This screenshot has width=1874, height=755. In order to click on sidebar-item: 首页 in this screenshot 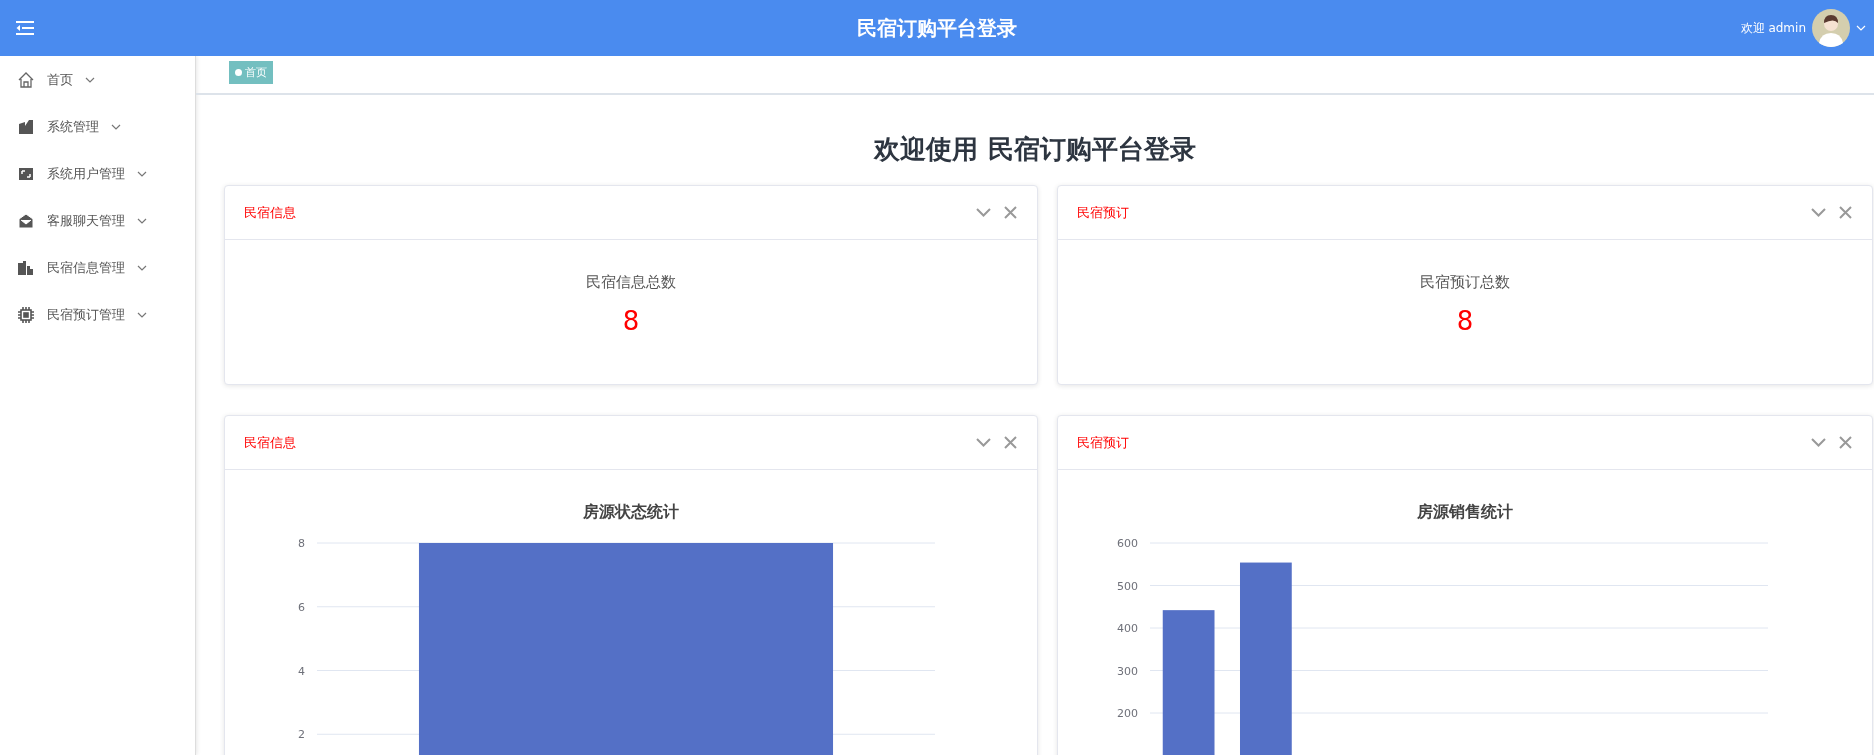, I will do `click(97, 79)`.